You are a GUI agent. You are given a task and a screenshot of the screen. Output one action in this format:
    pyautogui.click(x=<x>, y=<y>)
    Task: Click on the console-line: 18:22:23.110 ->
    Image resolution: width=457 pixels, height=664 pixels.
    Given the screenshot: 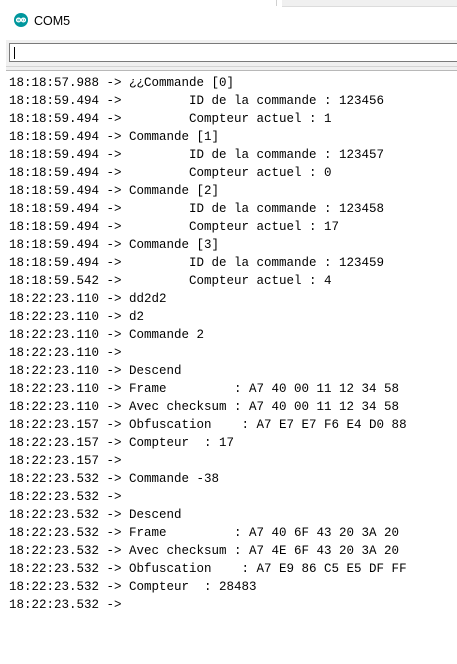 What is the action you would take?
    pyautogui.click(x=69, y=353)
    